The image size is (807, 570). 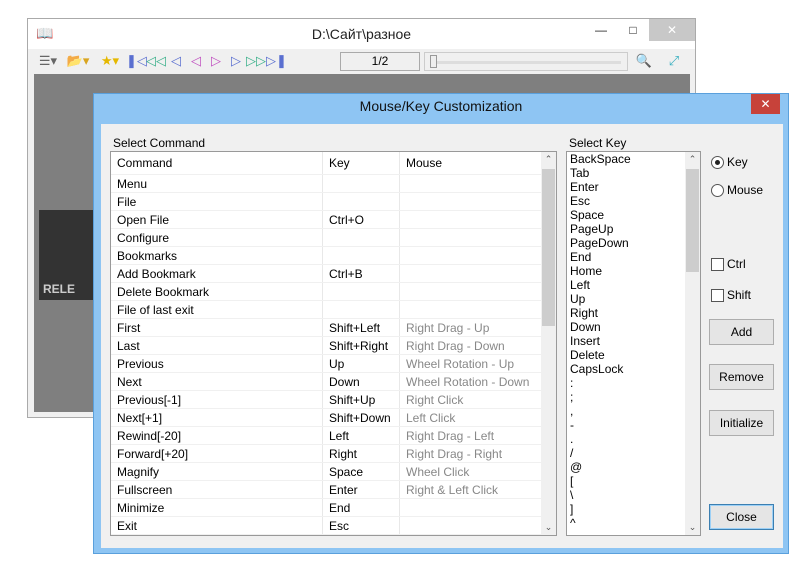 I want to click on table-row: Exit Esc, so click(x=333, y=526).